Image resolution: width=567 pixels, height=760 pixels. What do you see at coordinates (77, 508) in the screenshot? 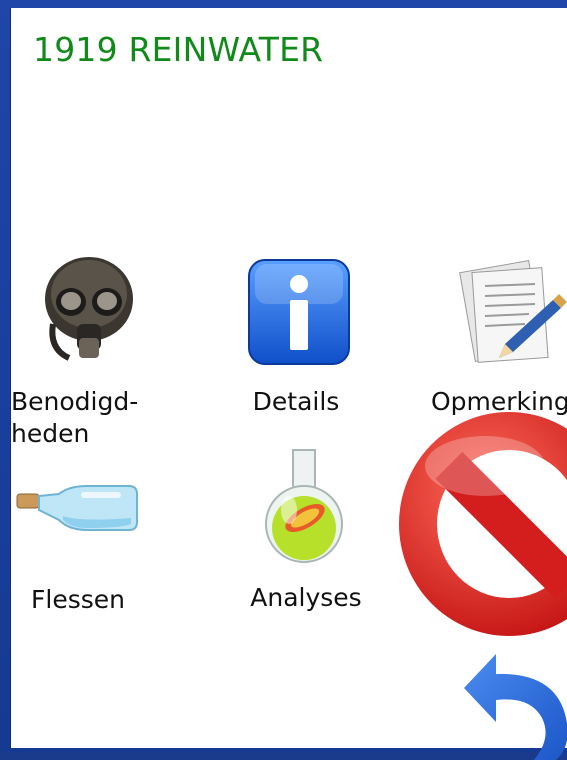
I see `bottle-icon` at bounding box center [77, 508].